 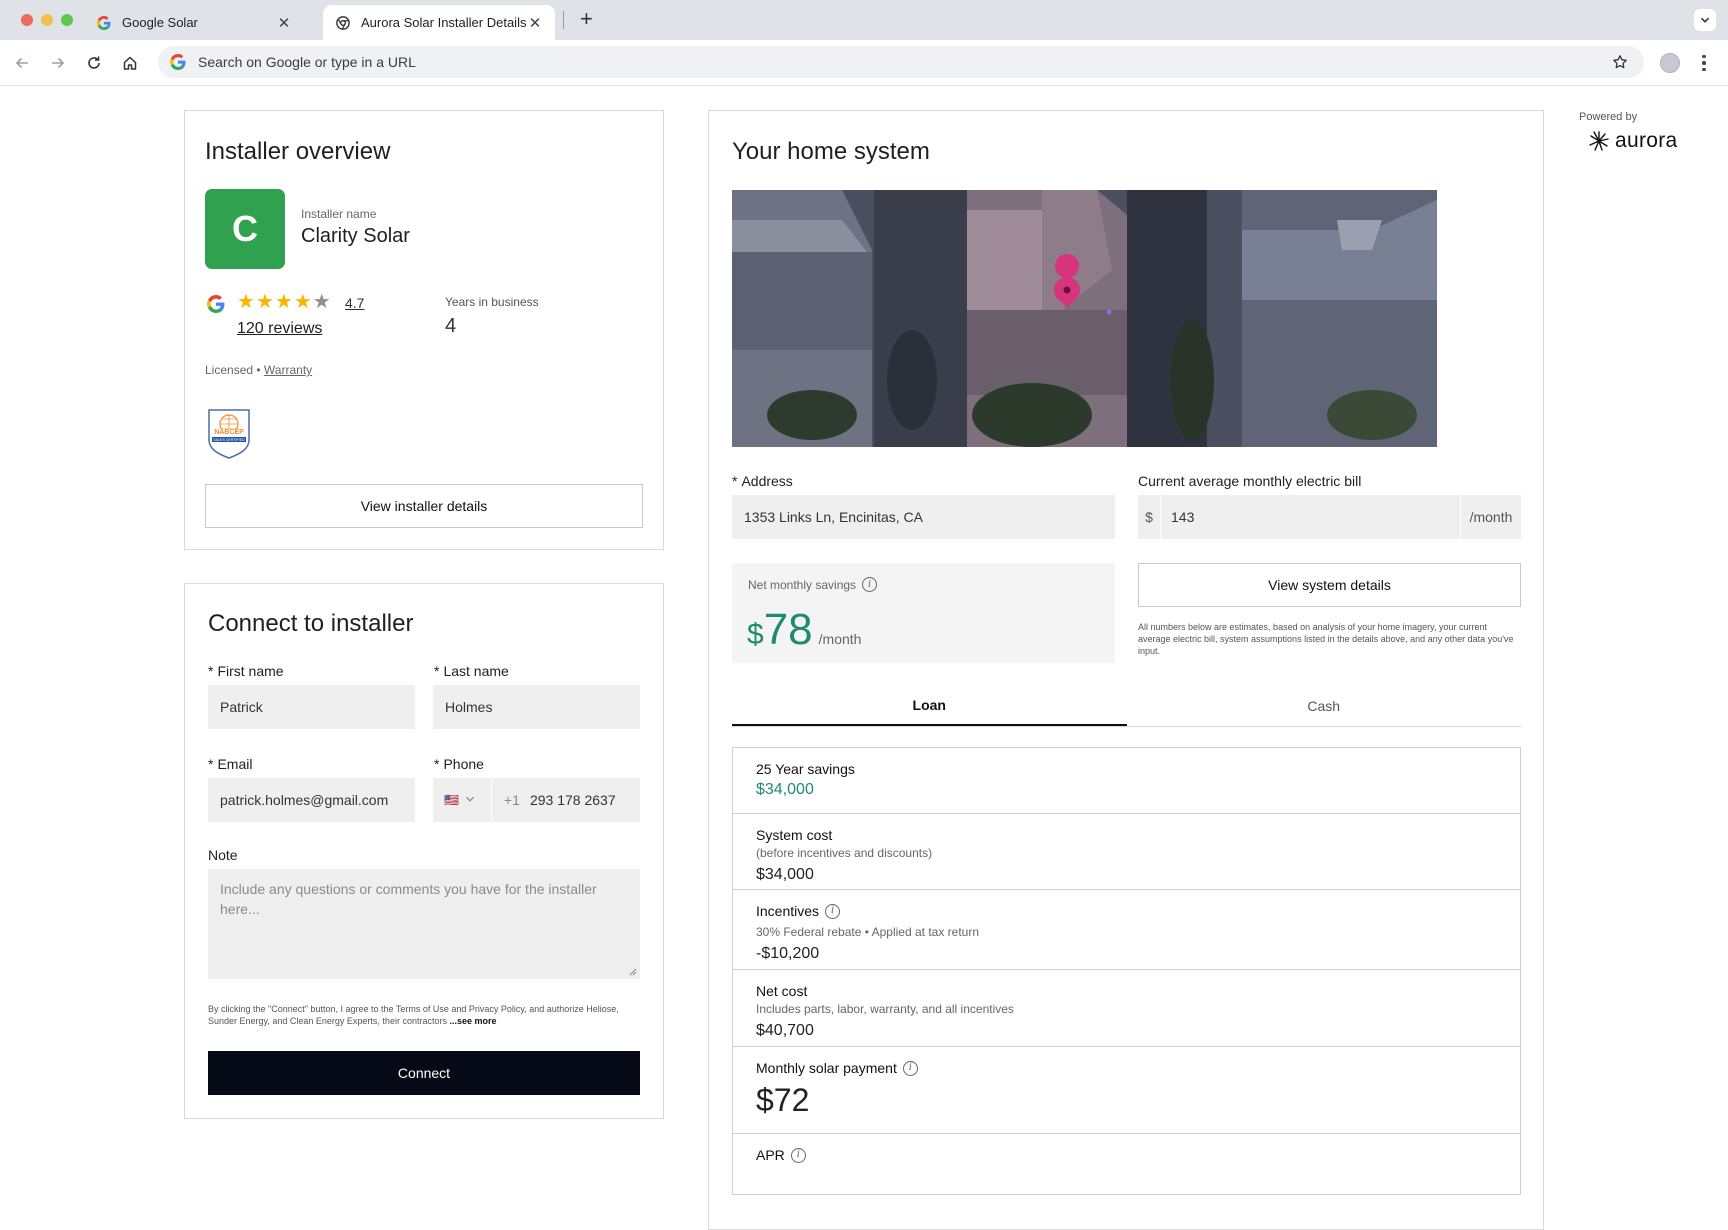 I want to click on reviews-link: 120 reviews, so click(x=279, y=329).